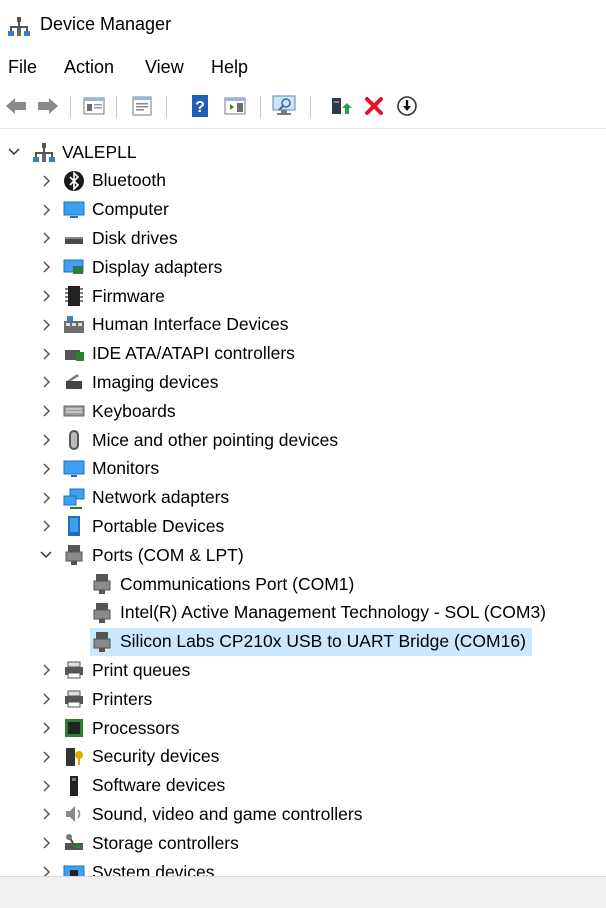  Describe the element at coordinates (138, 843) in the screenshot. I see `tree-category-storage-controllers: Storage controllers` at that location.